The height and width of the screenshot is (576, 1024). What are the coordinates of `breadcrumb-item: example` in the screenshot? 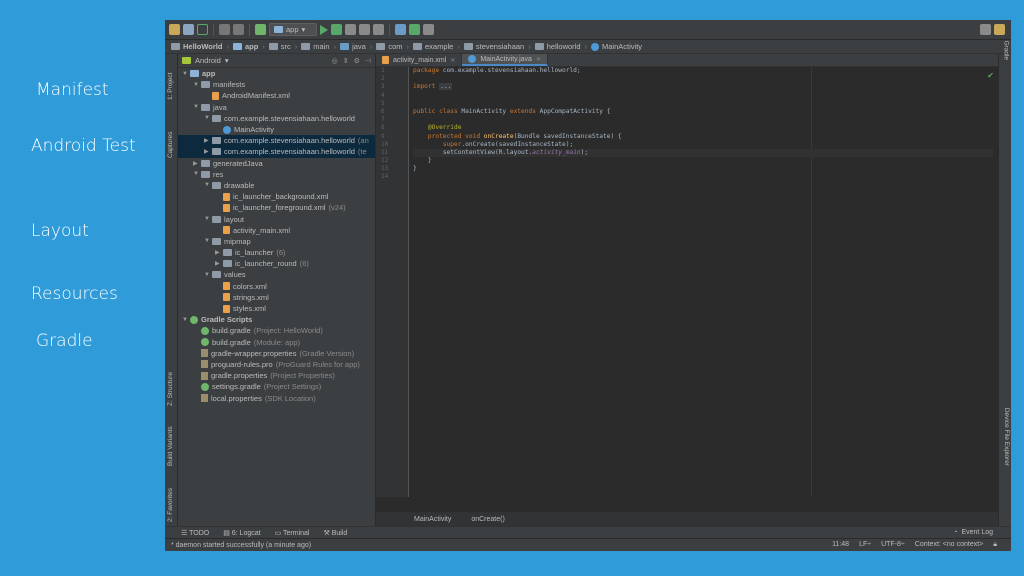 It's located at (433, 46).